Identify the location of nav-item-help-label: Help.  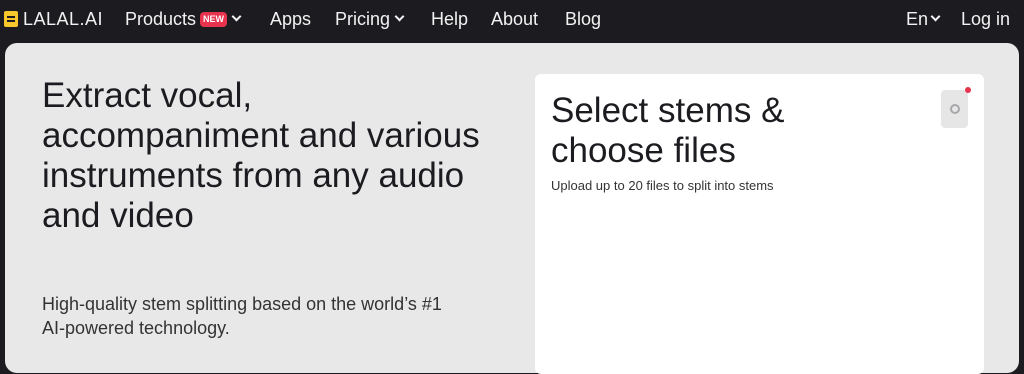
(450, 18).